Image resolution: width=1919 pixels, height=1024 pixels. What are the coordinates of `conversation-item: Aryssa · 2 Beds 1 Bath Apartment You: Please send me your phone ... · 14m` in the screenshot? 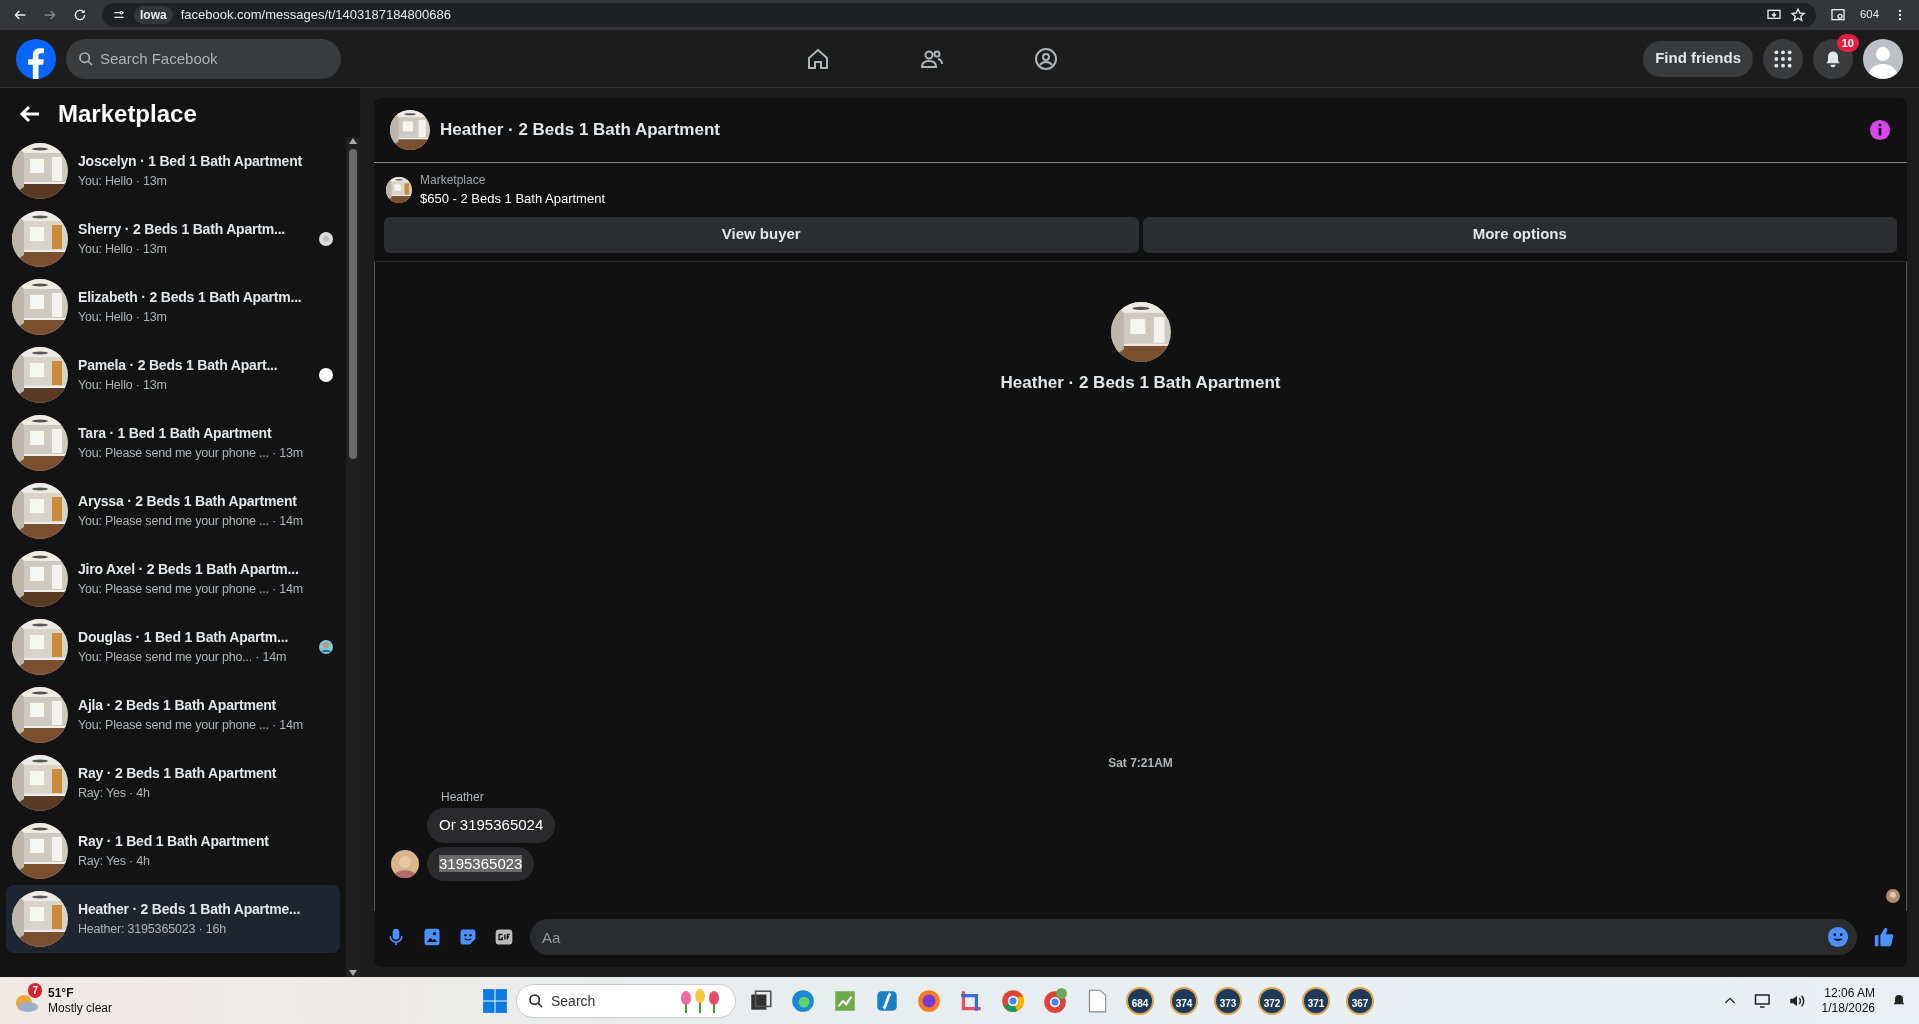 It's located at (173, 510).